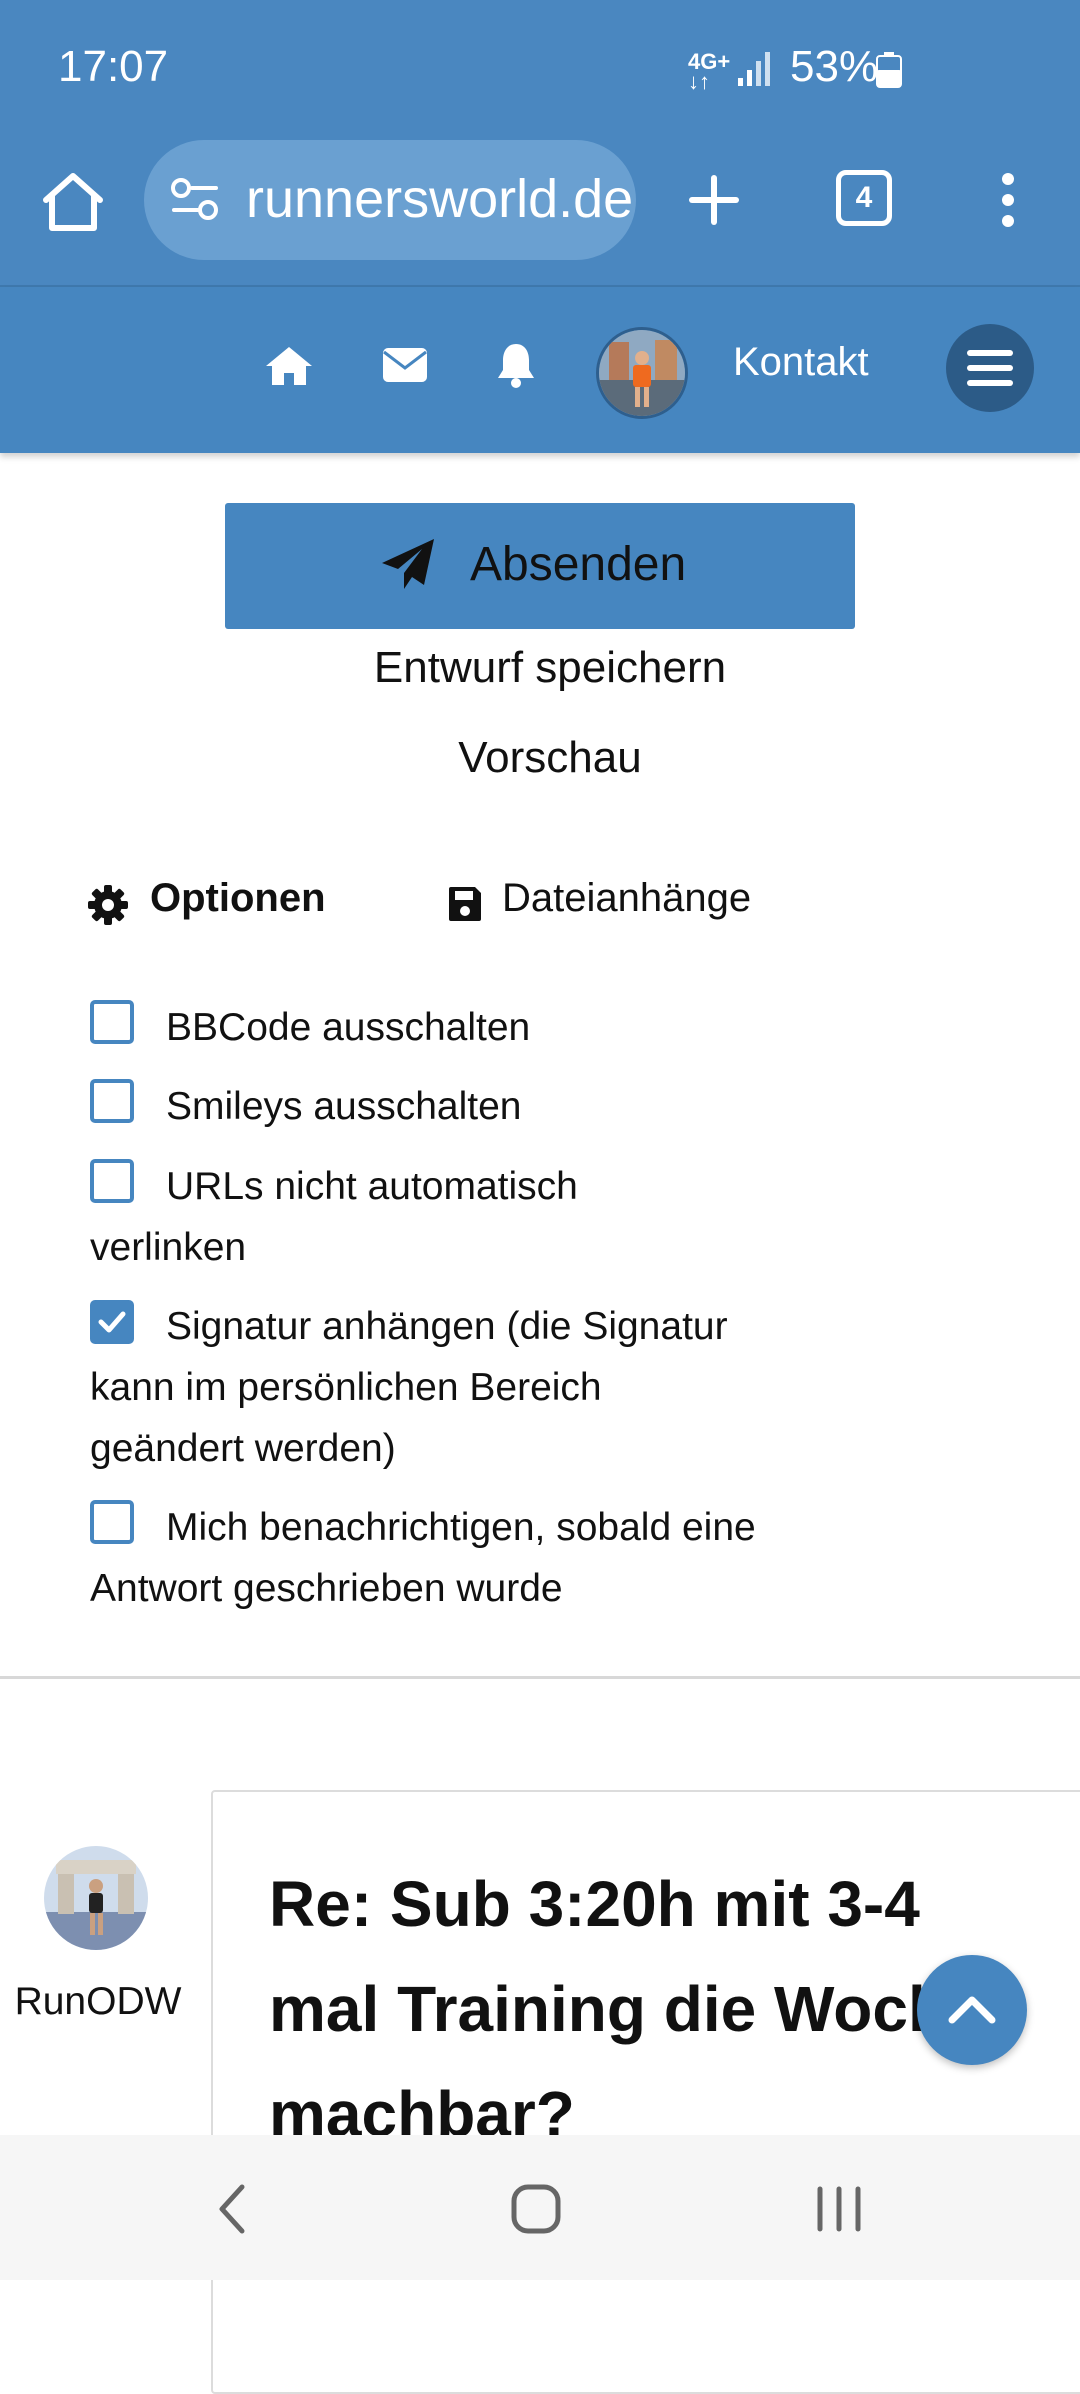  Describe the element at coordinates (195, 200) in the screenshot. I see `site-settings-icon` at that location.